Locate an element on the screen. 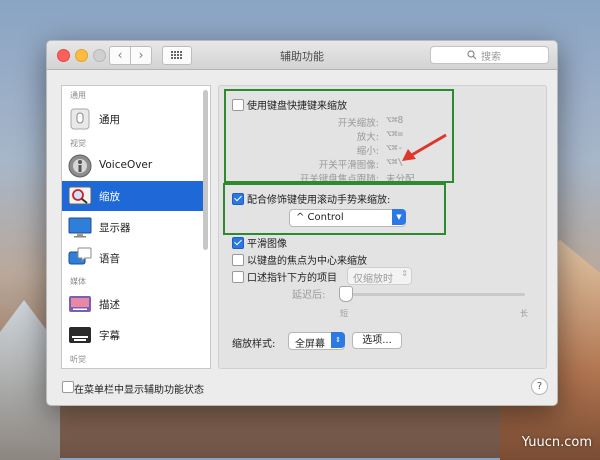 This screenshot has width=600, height=460. general-icon is located at coordinates (80, 119).